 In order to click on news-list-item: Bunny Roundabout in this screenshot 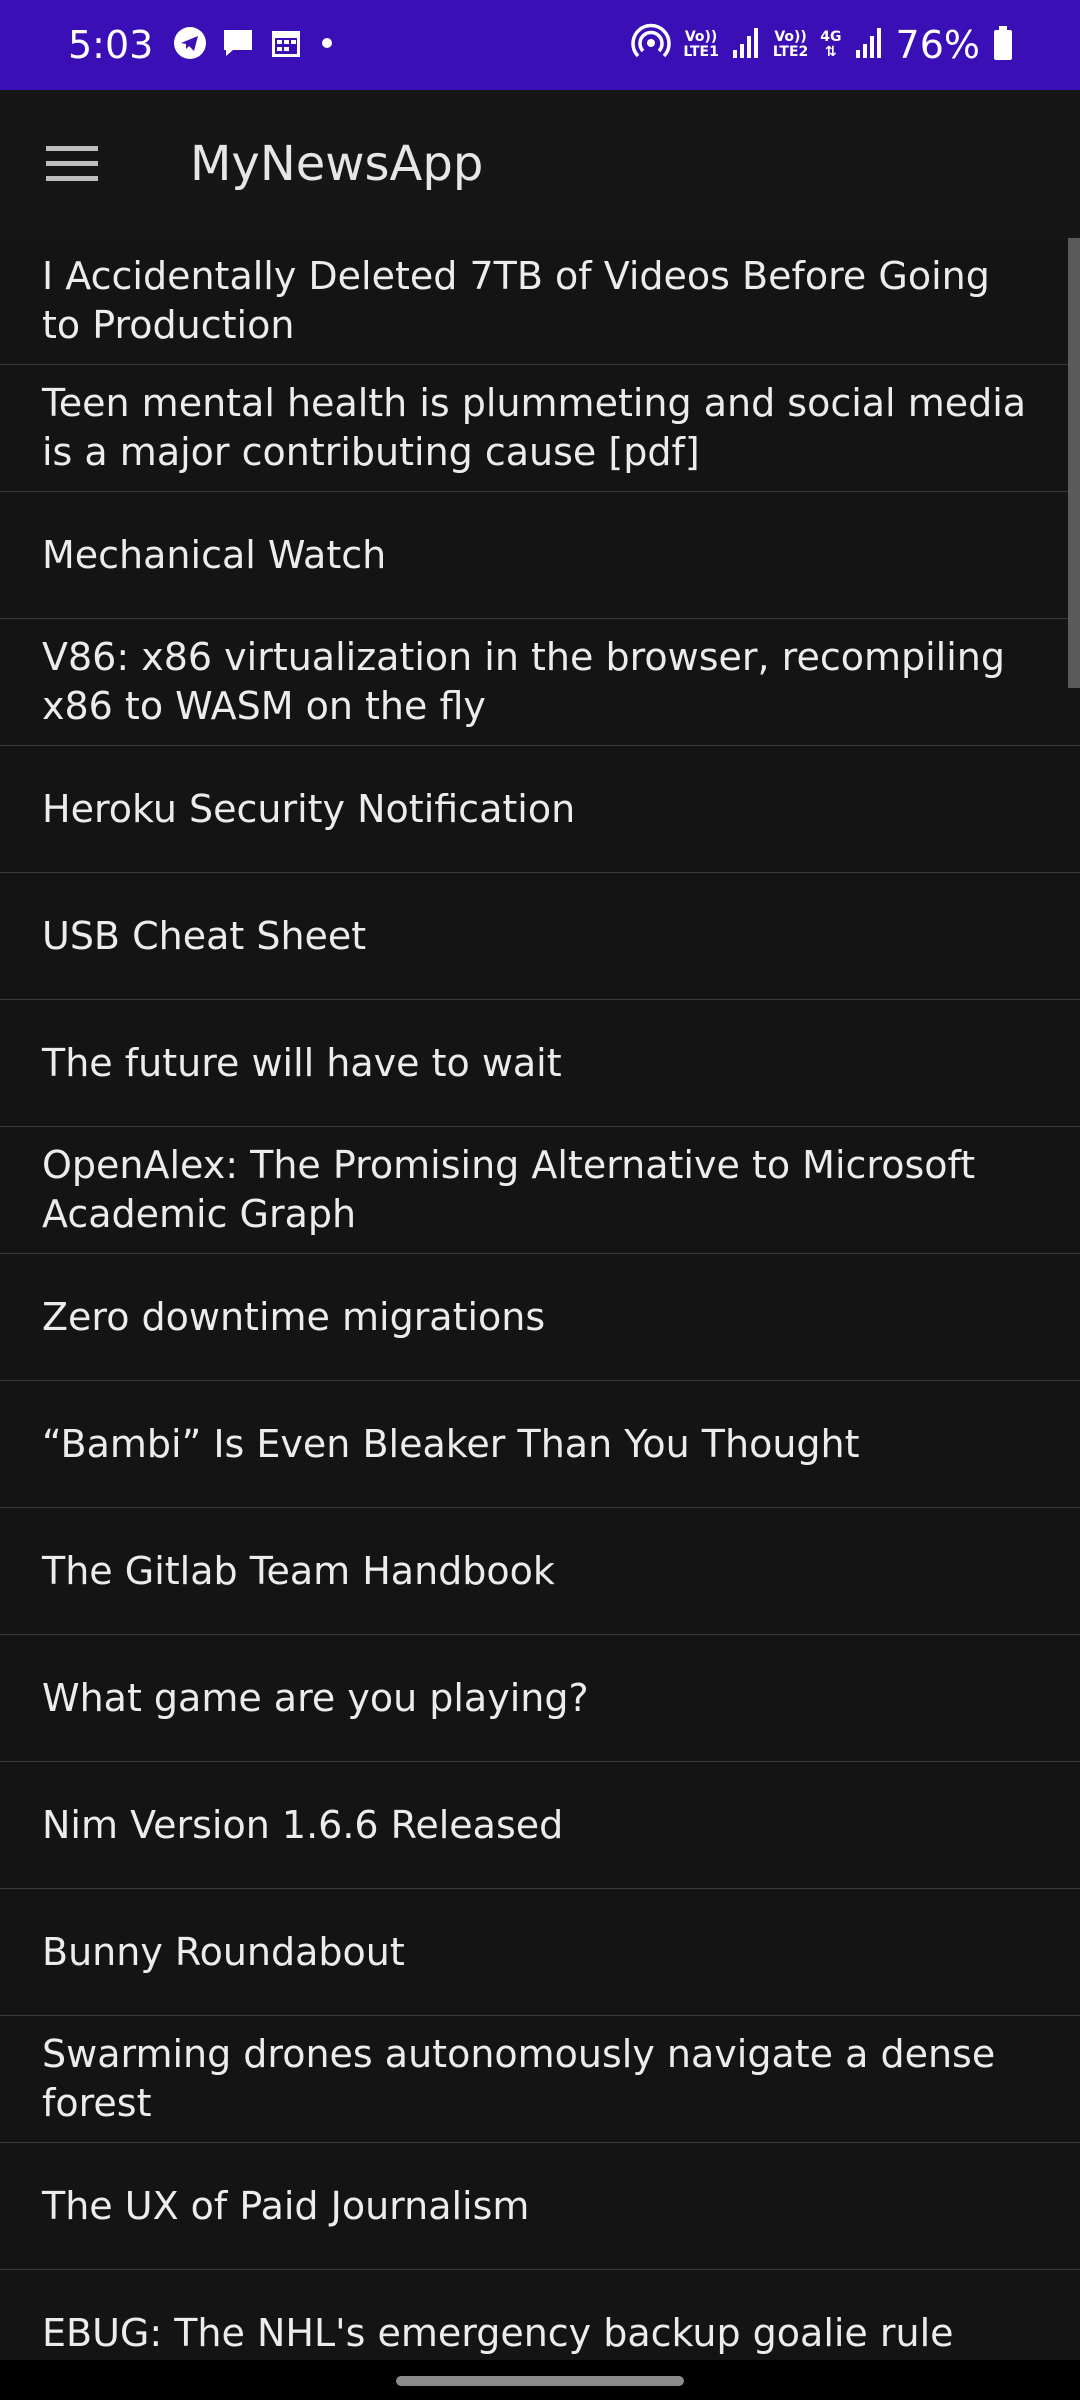, I will do `click(540, 1952)`.